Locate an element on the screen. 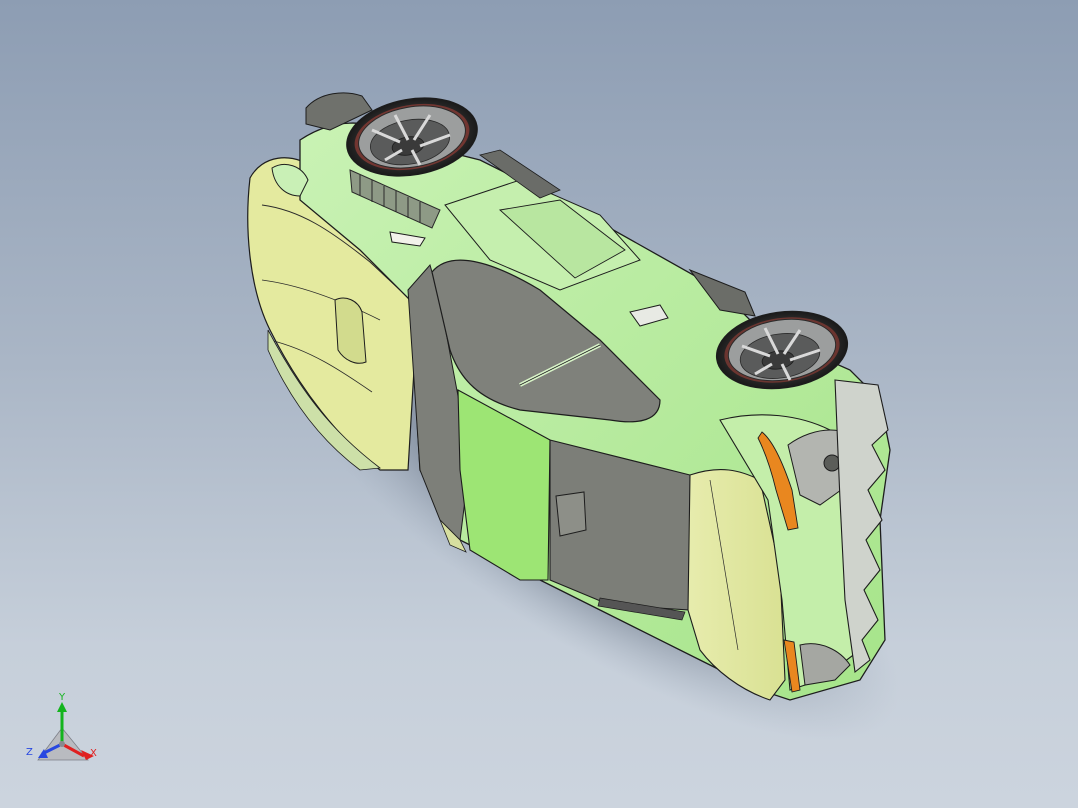 Image resolution: width=1078 pixels, height=808 pixels. hood-vent is located at coordinates (571, 514).